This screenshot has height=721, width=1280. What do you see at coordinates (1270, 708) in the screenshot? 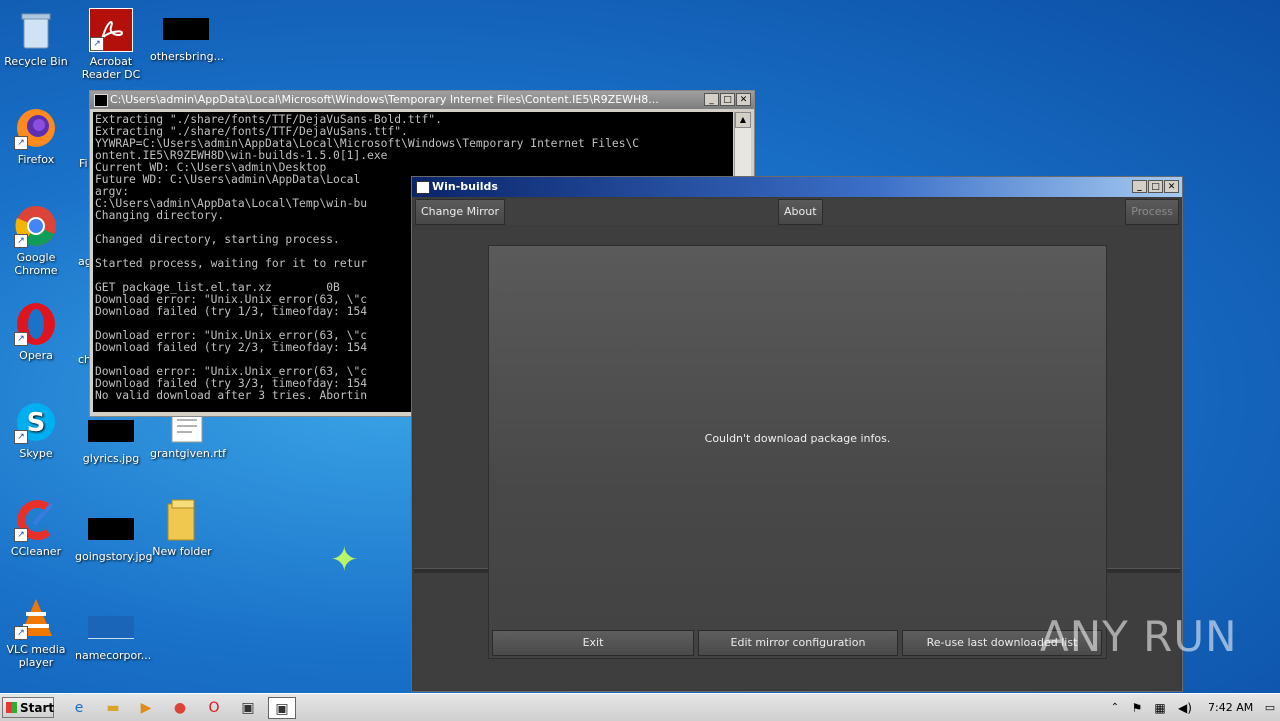
I see `show-desktop-icon: ▭` at bounding box center [1270, 708].